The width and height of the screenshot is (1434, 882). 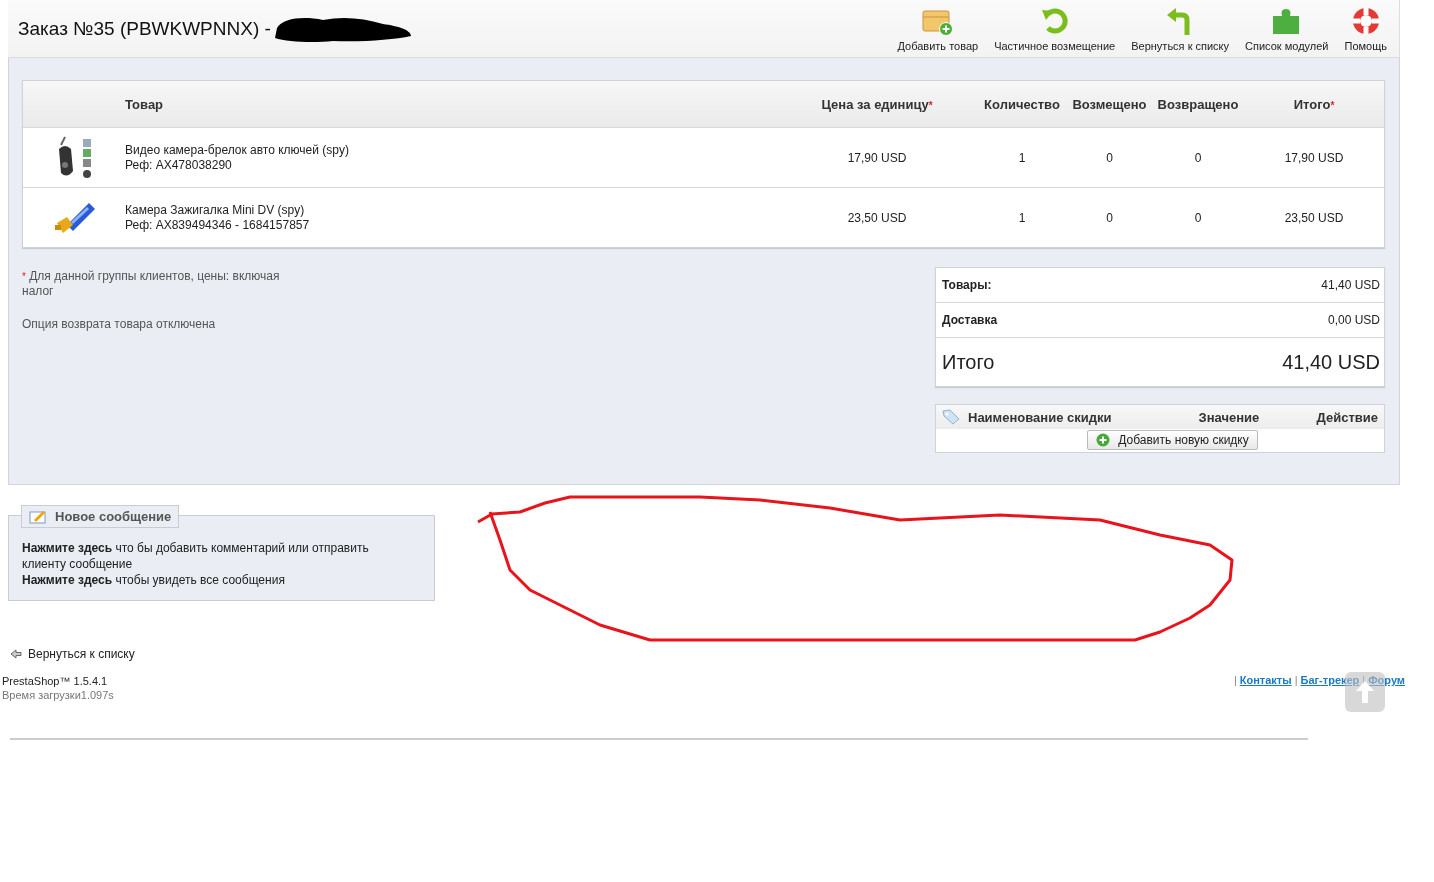 I want to click on column-header: Значение, so click(x=1229, y=417).